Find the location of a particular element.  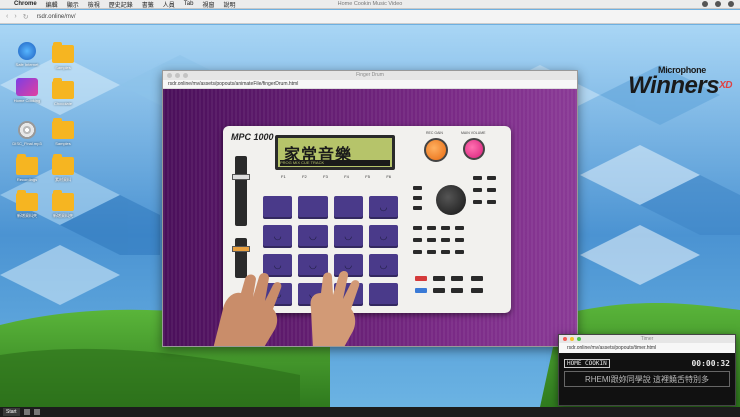

desktop-icon-samples: Samples is located at coordinates (63, 56).